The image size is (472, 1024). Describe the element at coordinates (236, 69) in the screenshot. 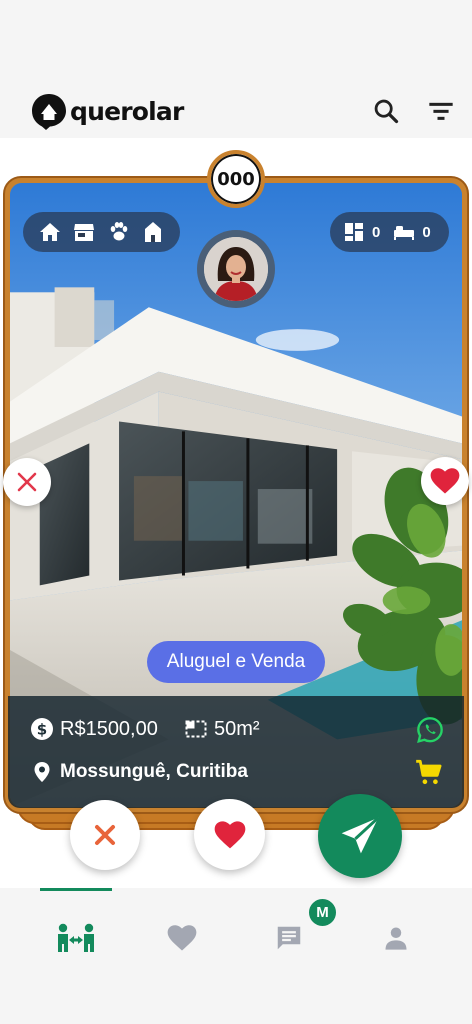

I see `app-header: querolar` at that location.